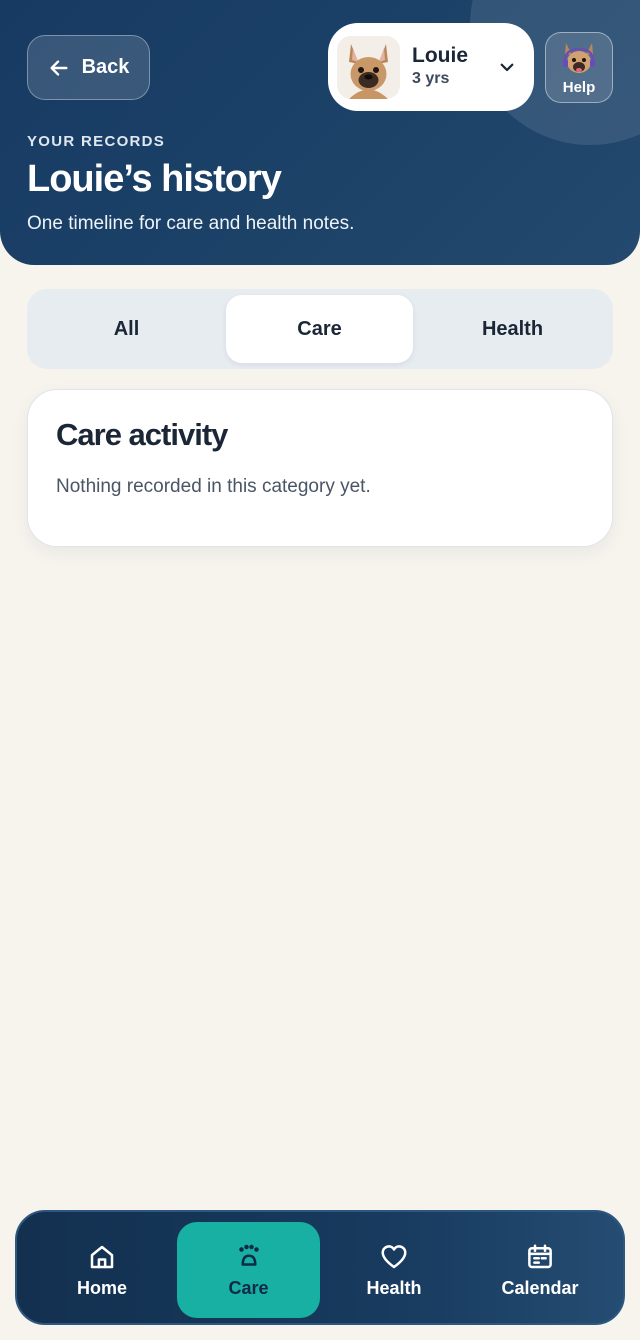 The width and height of the screenshot is (640, 1340). What do you see at coordinates (394, 1256) in the screenshot?
I see `heart-icon` at bounding box center [394, 1256].